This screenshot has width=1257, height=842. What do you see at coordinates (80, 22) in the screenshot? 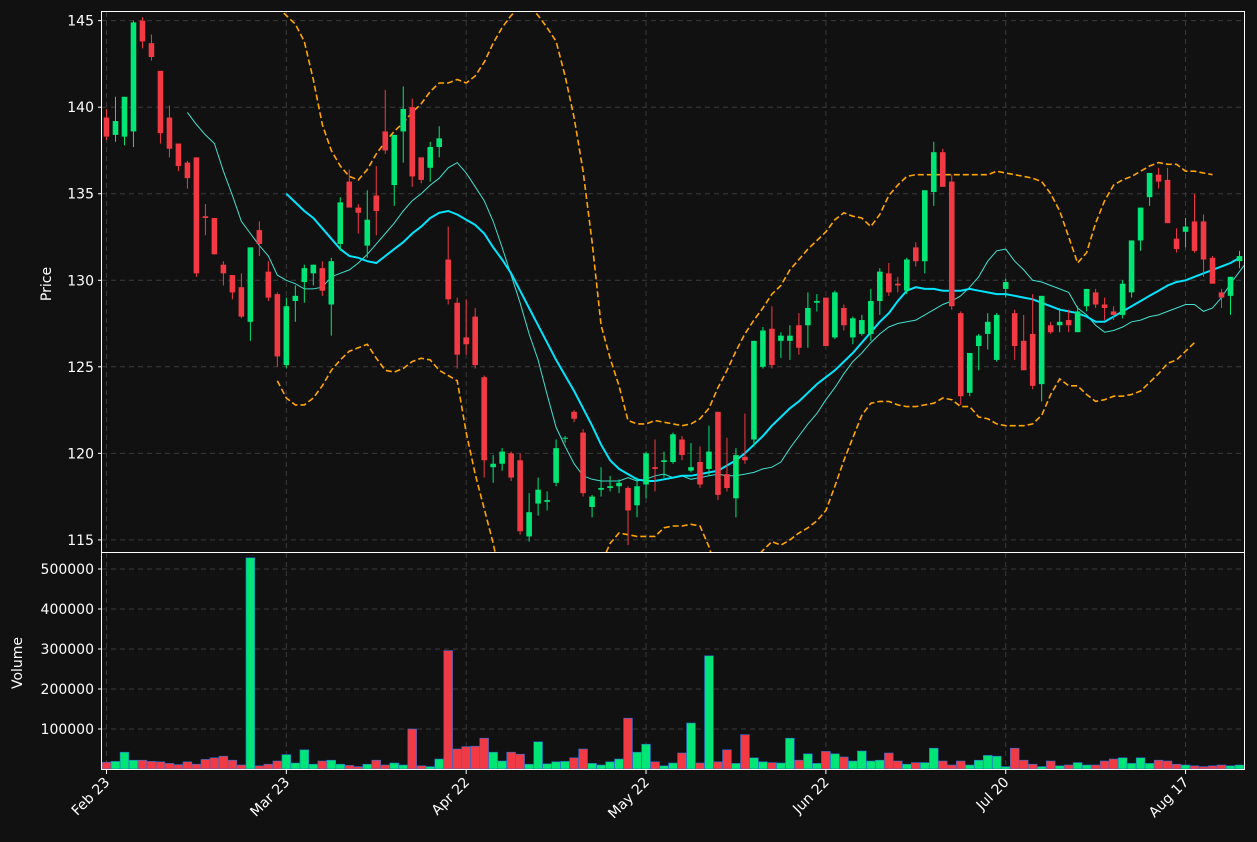
I see `price-tick-label: 145` at bounding box center [80, 22].